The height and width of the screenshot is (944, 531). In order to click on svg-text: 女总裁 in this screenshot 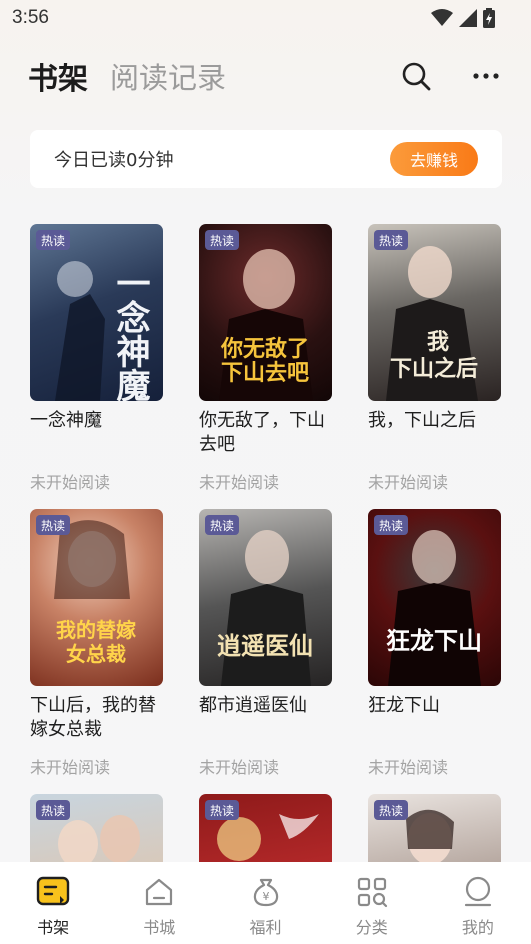, I will do `click(96, 654)`.